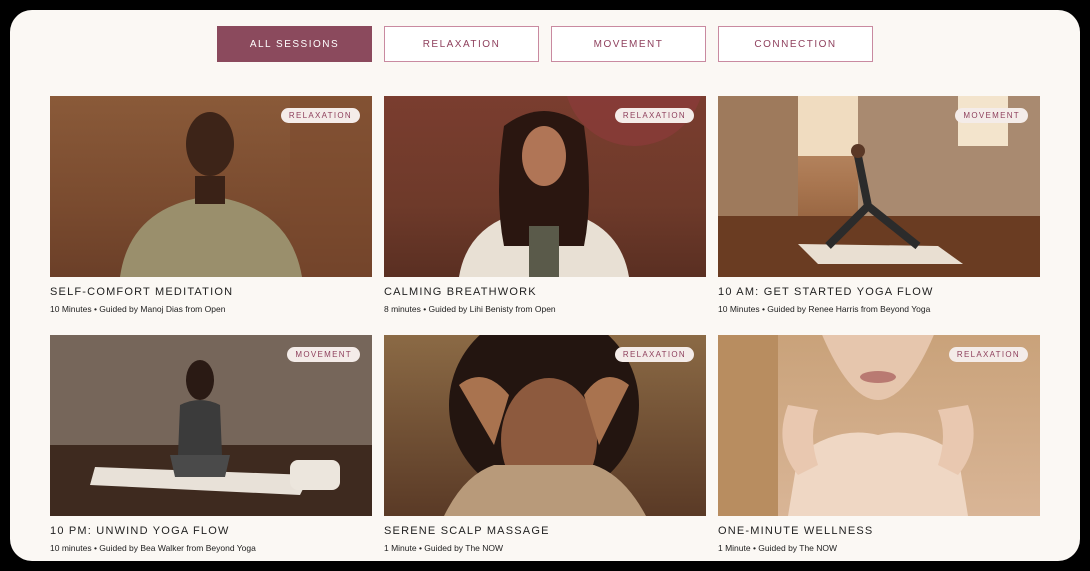  I want to click on session-title: SELF-COMFORT MEDITATION, so click(211, 292).